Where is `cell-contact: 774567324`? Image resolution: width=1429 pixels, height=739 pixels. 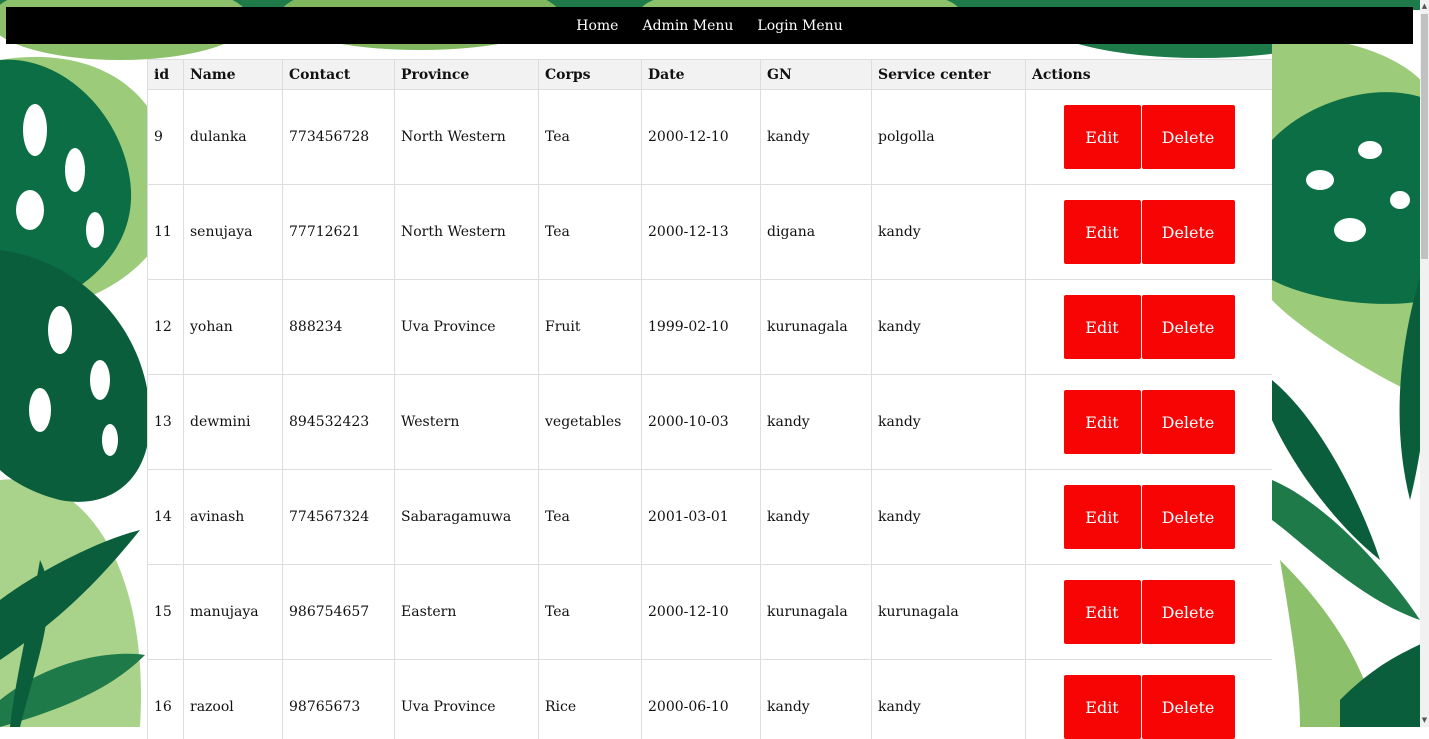
cell-contact: 774567324 is located at coordinates (339, 517).